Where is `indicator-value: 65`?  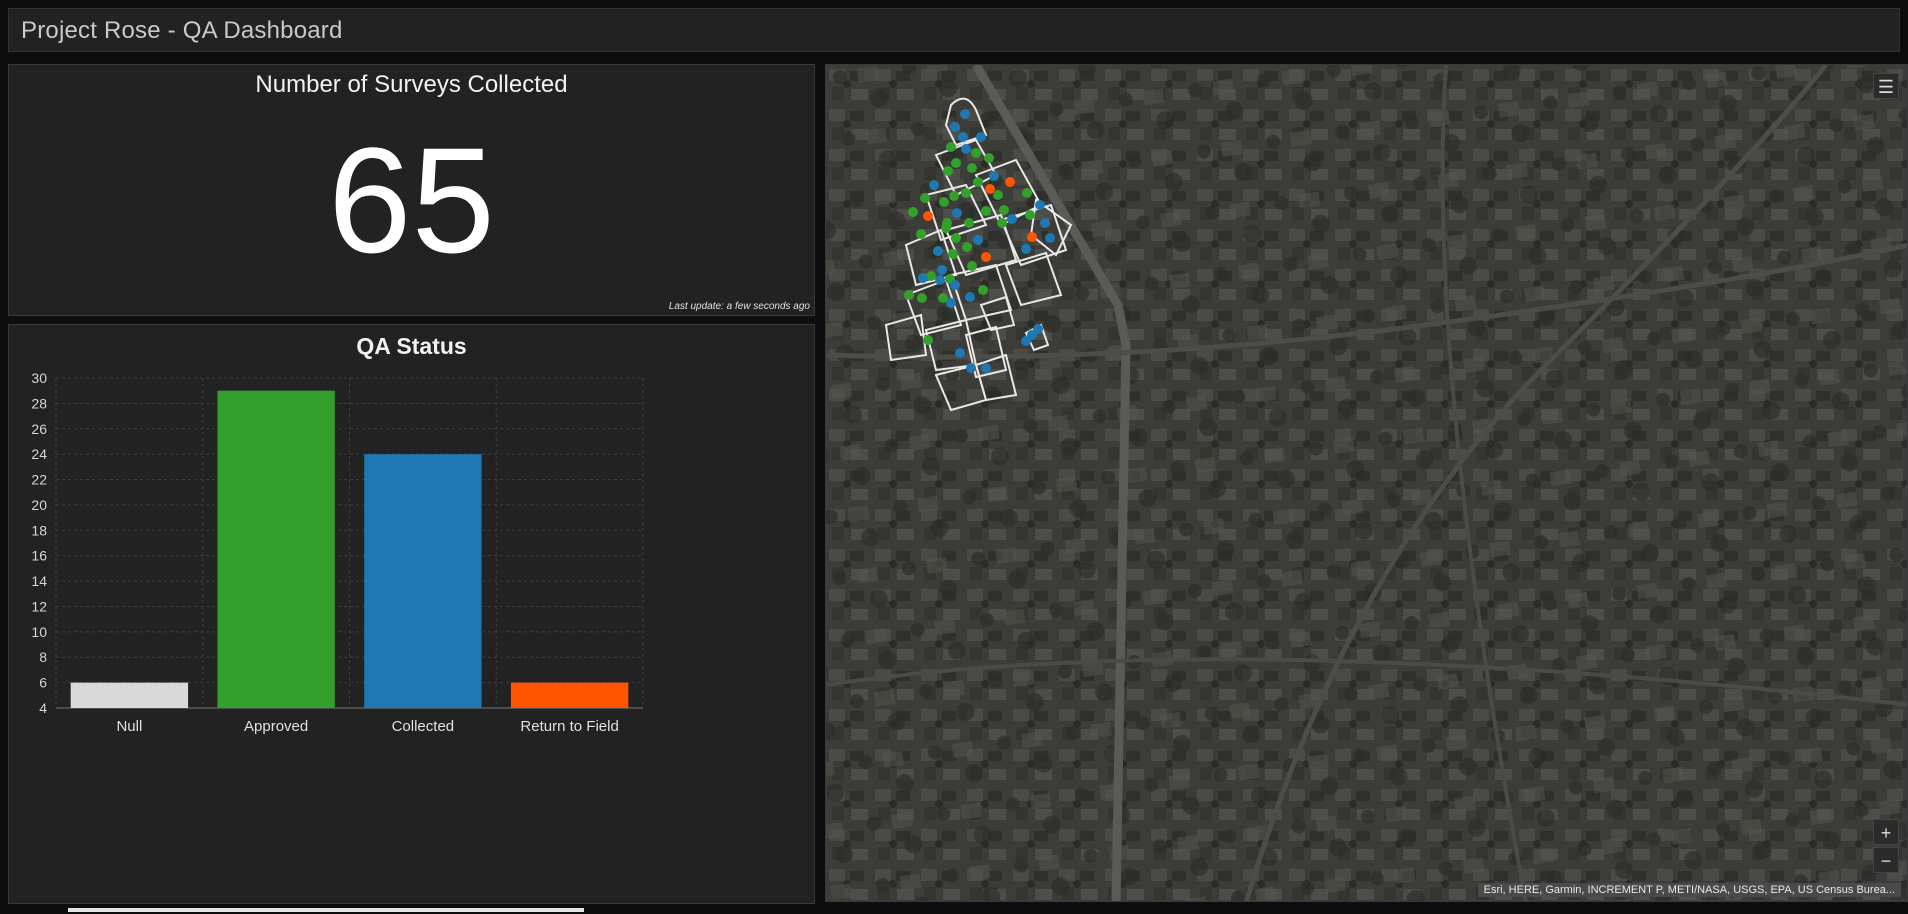
indicator-value: 65 is located at coordinates (411, 200).